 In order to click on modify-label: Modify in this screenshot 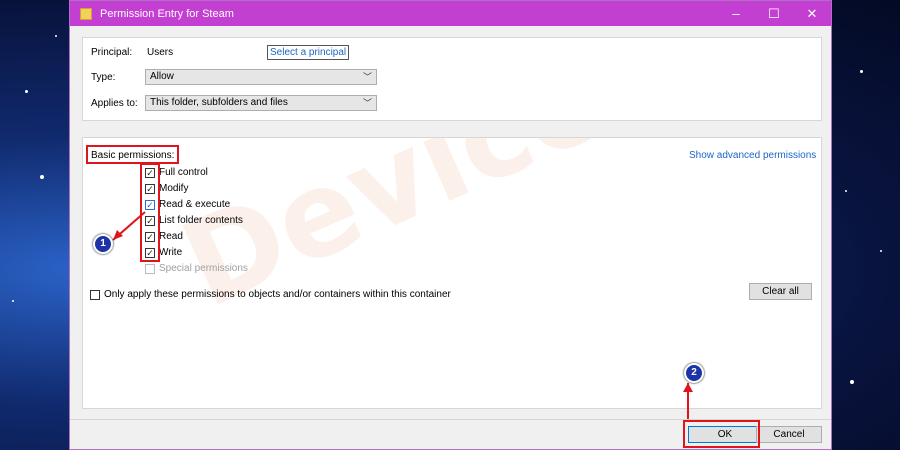, I will do `click(174, 188)`.